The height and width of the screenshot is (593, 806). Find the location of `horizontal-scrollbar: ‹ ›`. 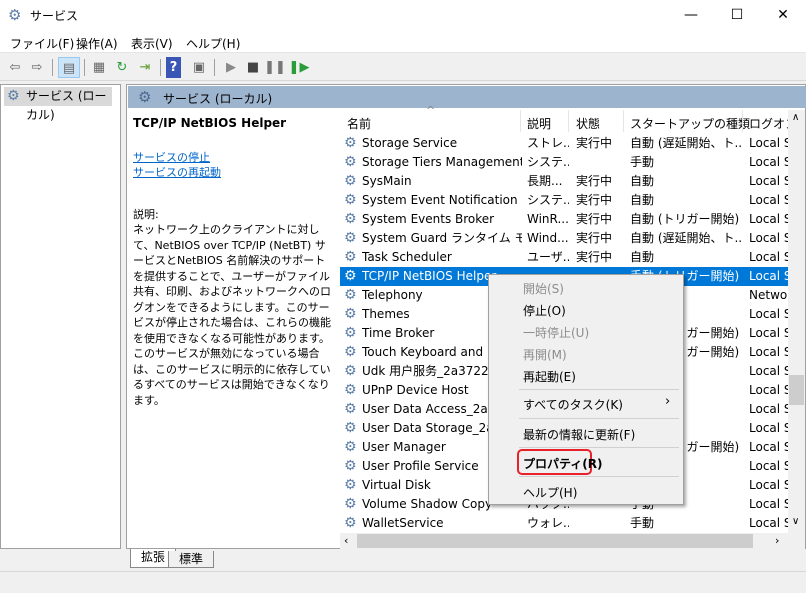

horizontal-scrollbar: ‹ › is located at coordinates (572, 541).